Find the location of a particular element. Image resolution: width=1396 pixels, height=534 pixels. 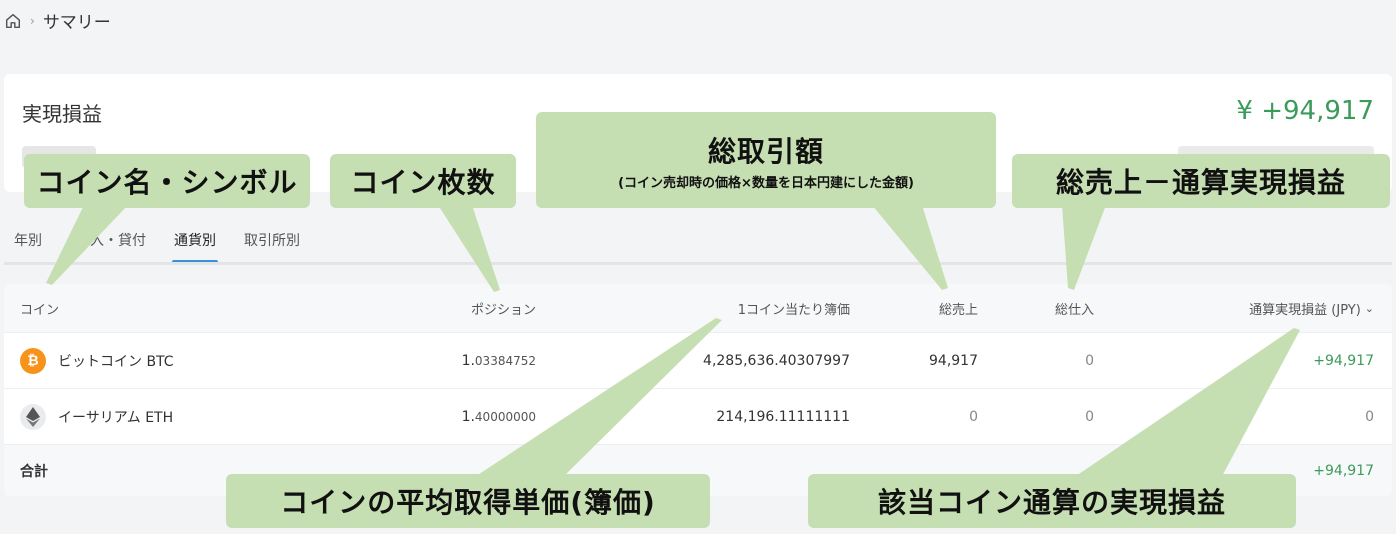

breadcrumb: › サマリー is located at coordinates (57, 20).